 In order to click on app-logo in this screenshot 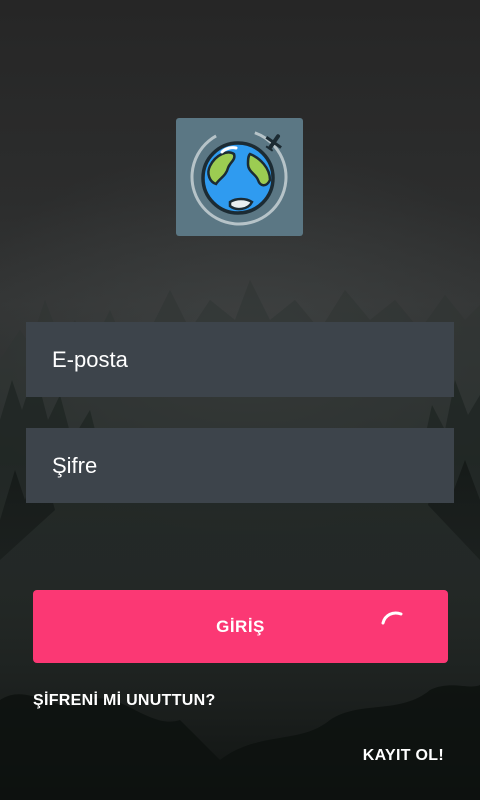, I will do `click(239, 177)`.